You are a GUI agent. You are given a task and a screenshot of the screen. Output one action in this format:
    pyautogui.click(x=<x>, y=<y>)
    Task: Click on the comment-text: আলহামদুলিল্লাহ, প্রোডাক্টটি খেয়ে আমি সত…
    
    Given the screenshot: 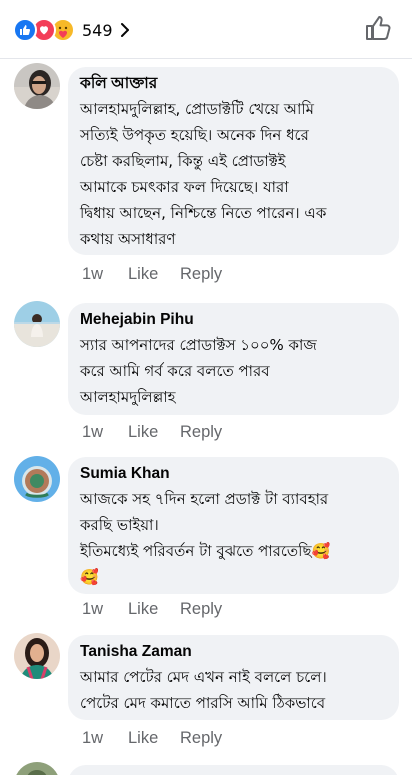 What is the action you would take?
    pyautogui.click(x=203, y=174)
    